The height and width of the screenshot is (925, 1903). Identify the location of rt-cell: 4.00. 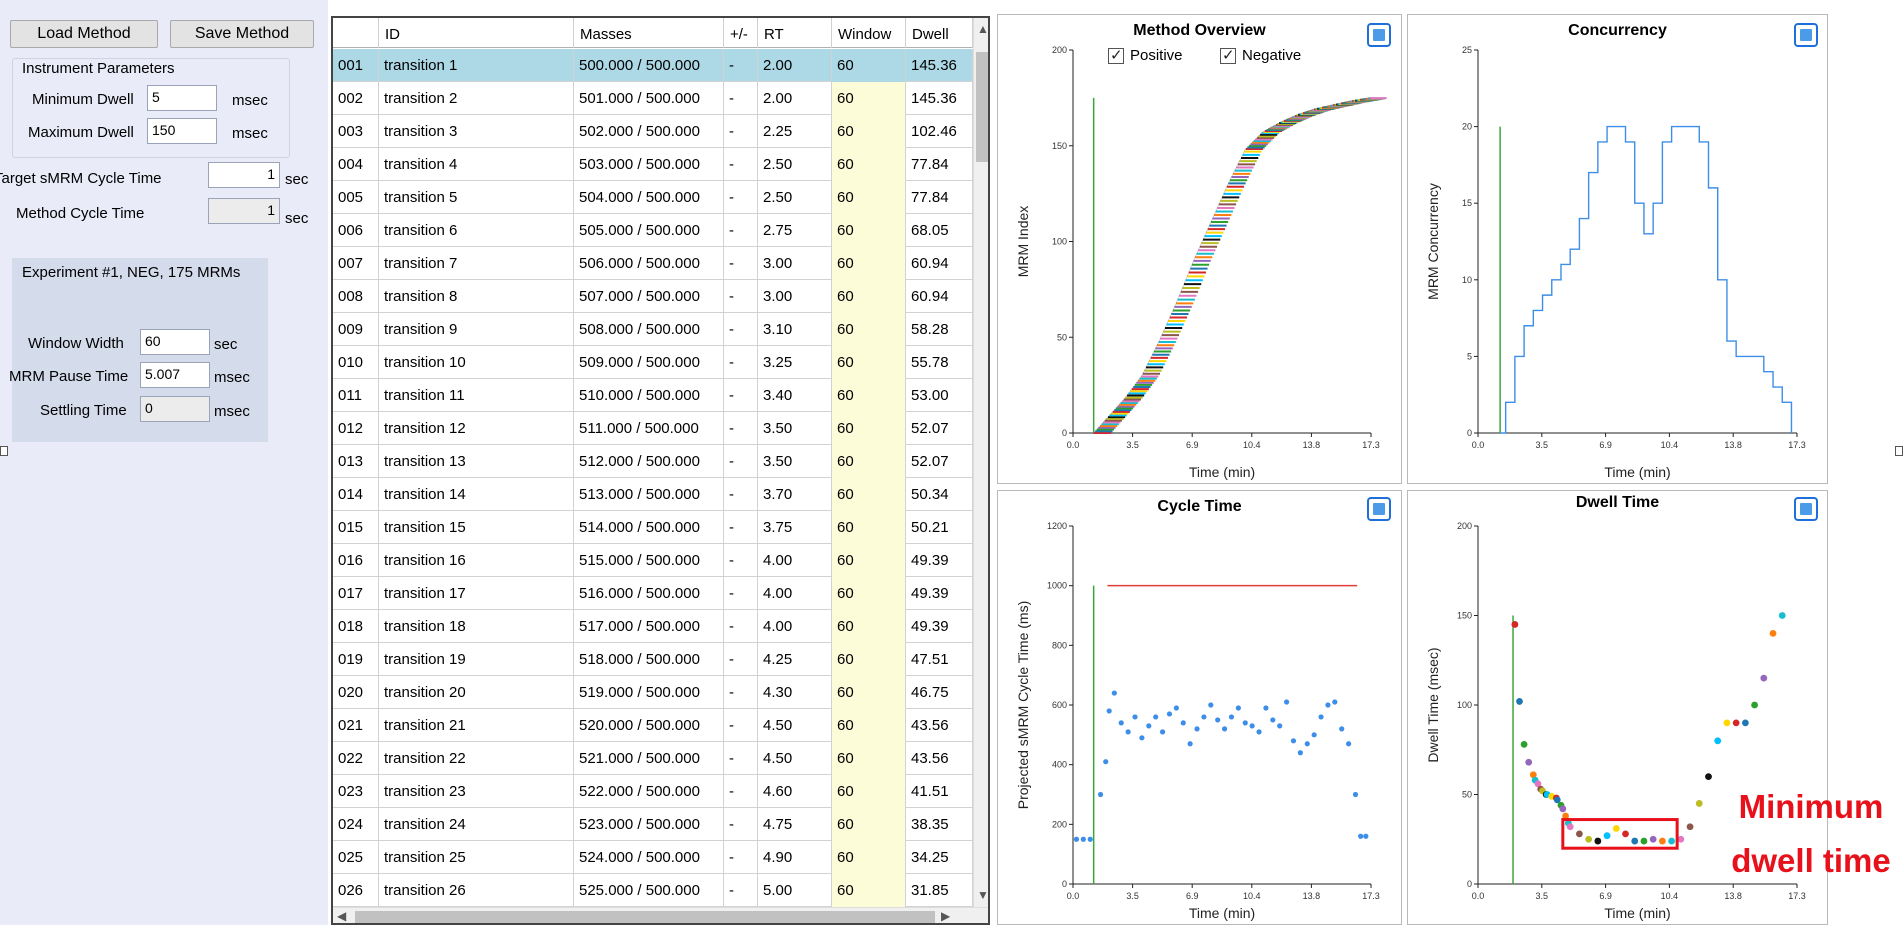
(795, 593).